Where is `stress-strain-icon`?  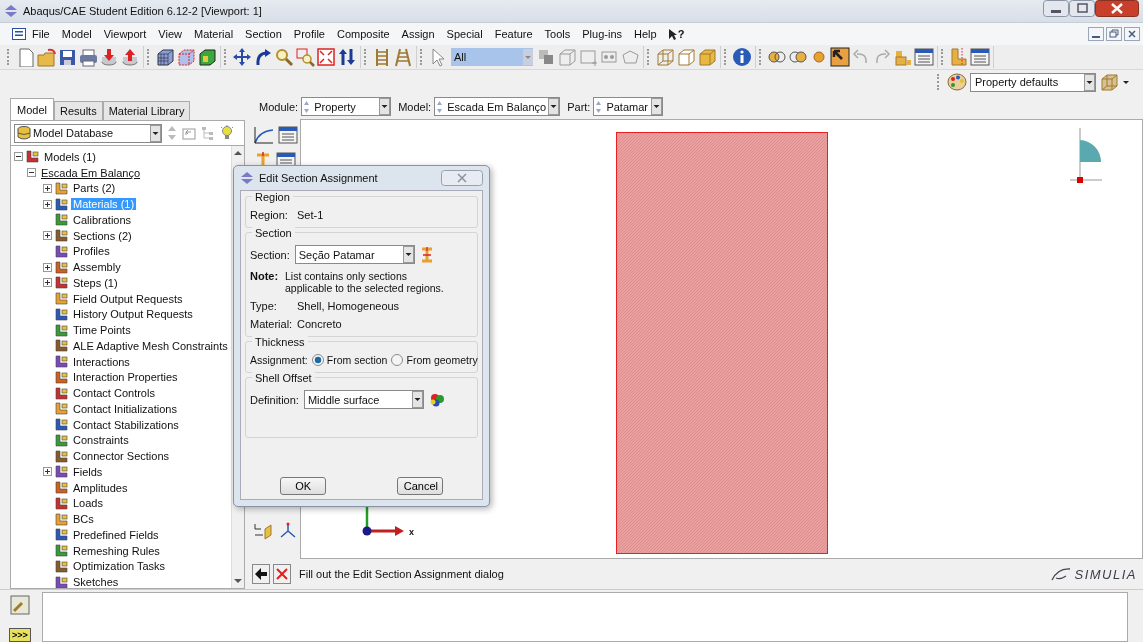
stress-strain-icon is located at coordinates (264, 135).